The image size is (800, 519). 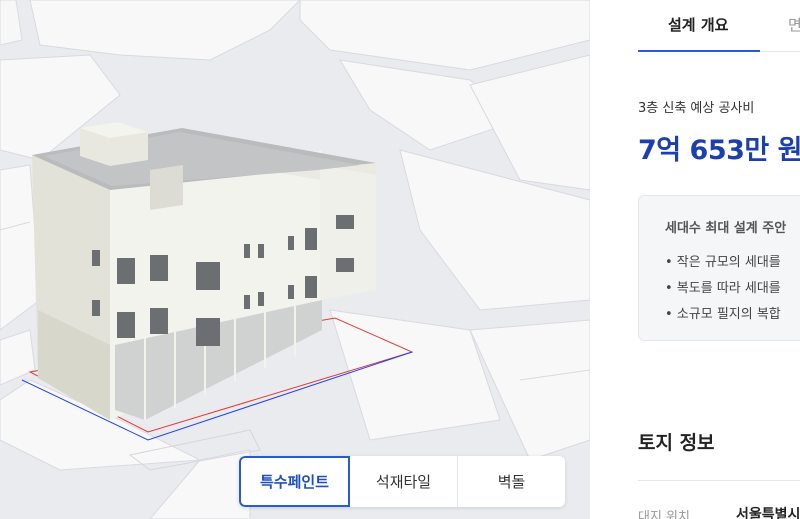 What do you see at coordinates (719, 150) in the screenshot?
I see `estimated-cost-value: 7억 653만 원` at bounding box center [719, 150].